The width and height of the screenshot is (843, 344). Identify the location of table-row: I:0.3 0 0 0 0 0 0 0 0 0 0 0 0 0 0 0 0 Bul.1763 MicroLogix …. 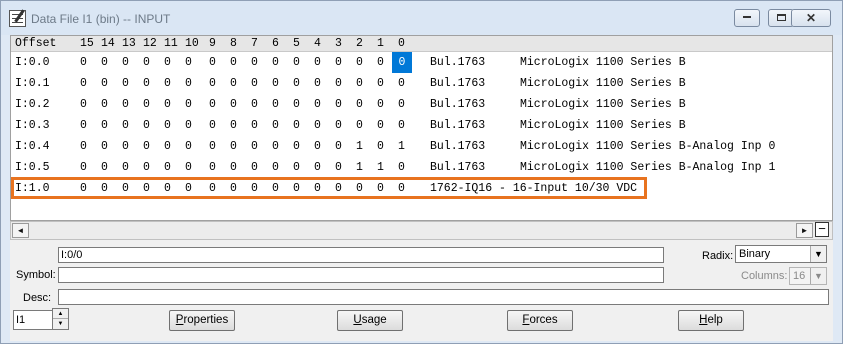
(421, 125).